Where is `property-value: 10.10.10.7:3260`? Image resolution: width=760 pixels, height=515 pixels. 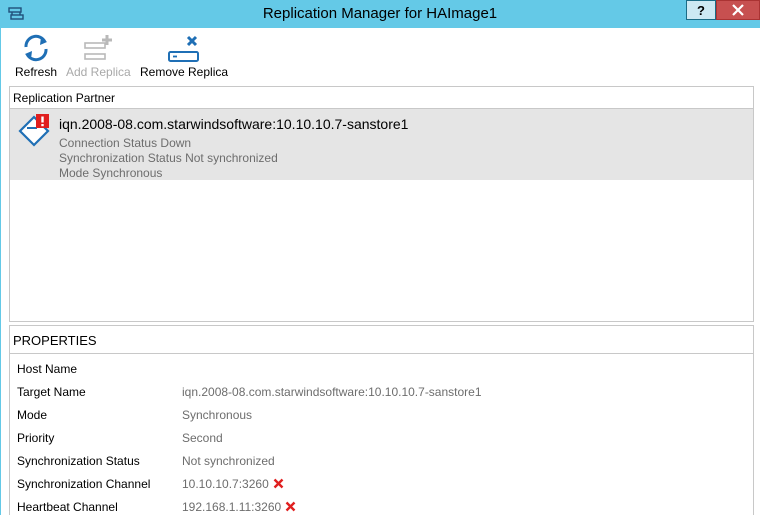 property-value: 10.10.10.7:3260 is located at coordinates (225, 484).